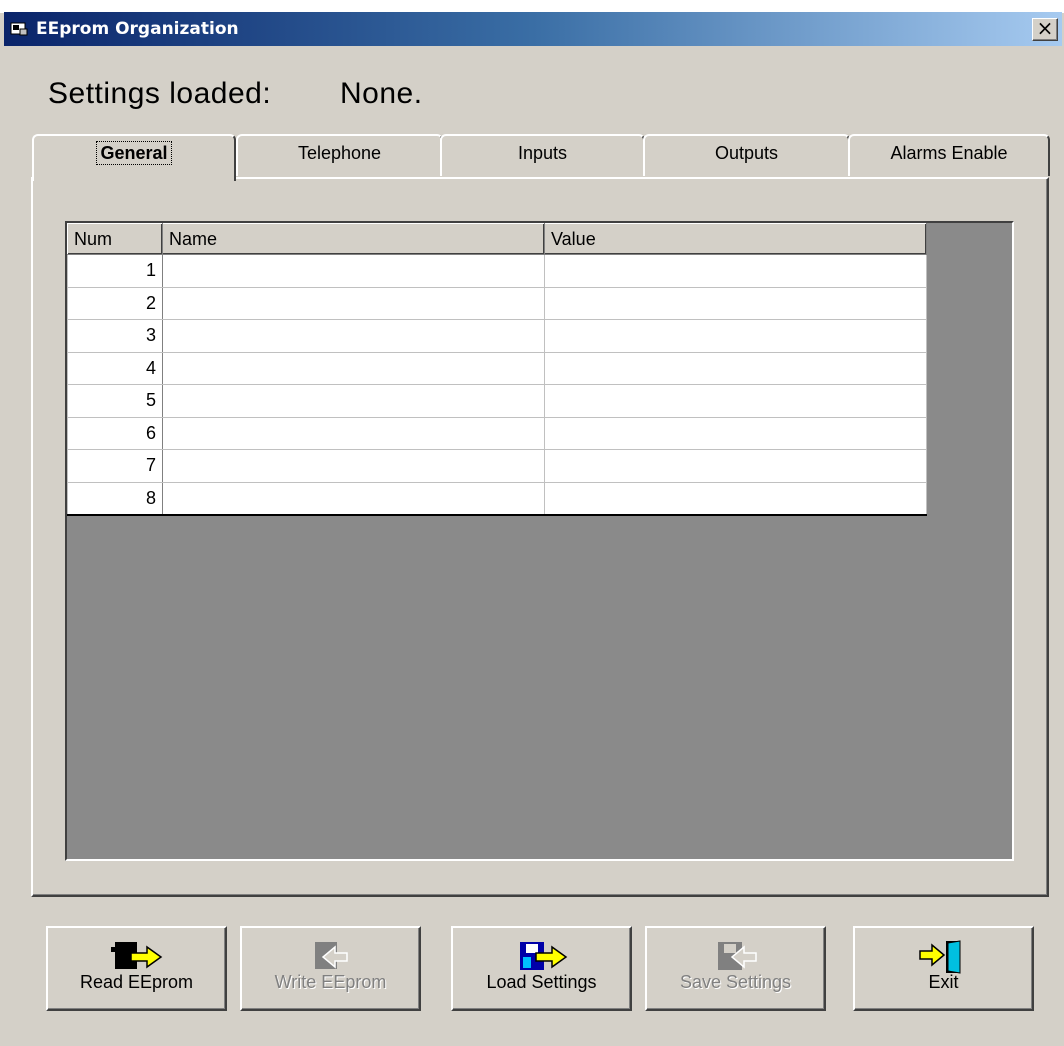 This screenshot has width=1064, height=1046. What do you see at coordinates (136, 955) in the screenshot?
I see `read-eeprom-icon` at bounding box center [136, 955].